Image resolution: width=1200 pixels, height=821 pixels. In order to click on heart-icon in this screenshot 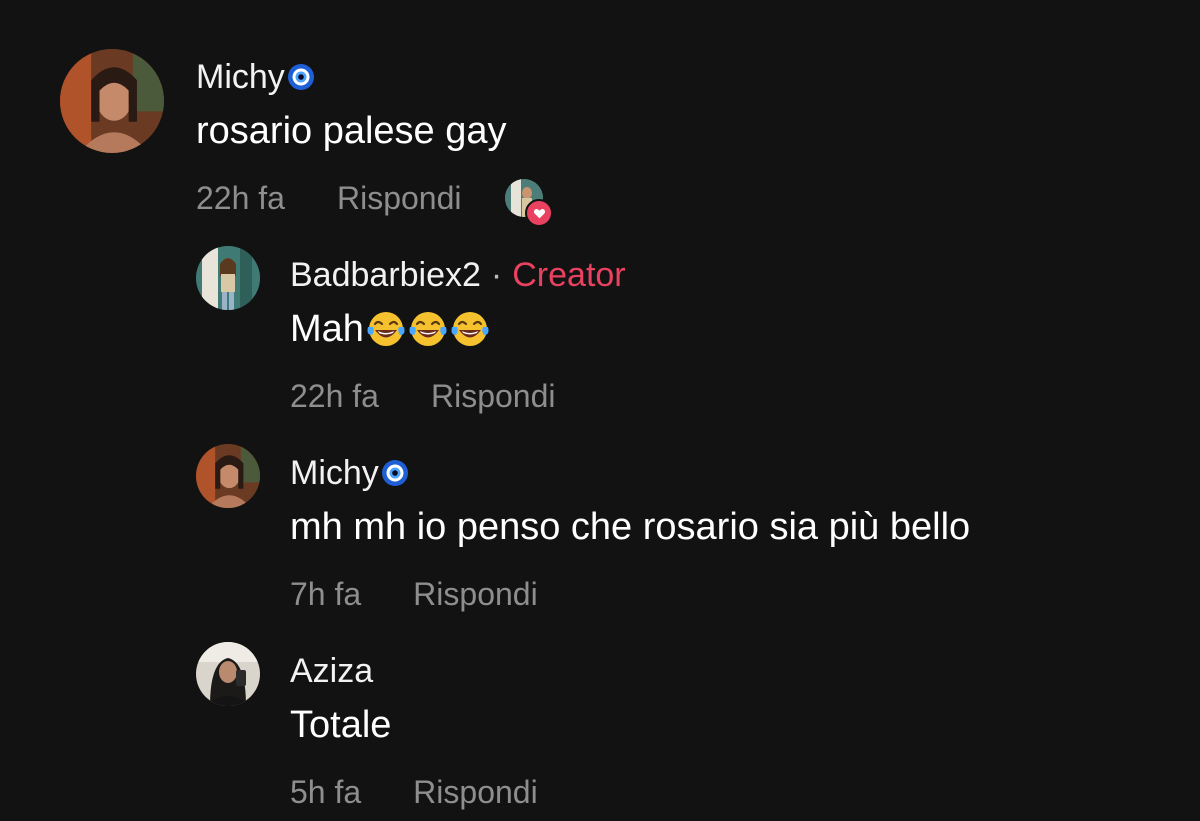, I will do `click(539, 213)`.